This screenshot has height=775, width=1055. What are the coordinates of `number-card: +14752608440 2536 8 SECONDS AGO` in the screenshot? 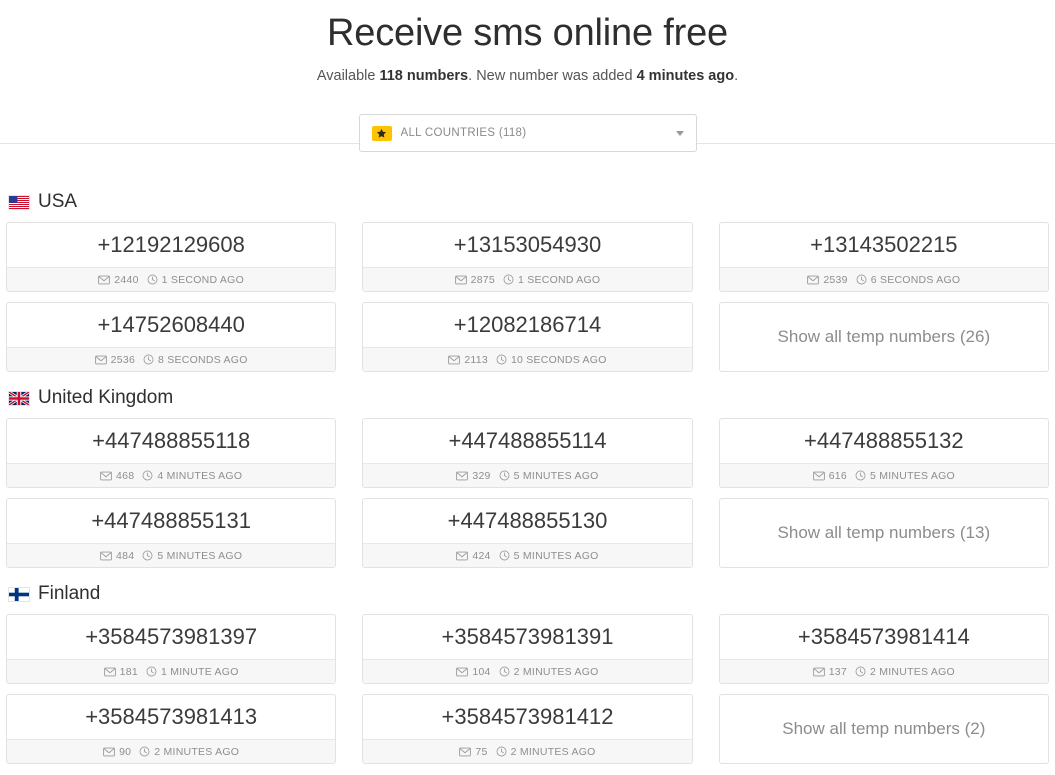 It's located at (171, 337).